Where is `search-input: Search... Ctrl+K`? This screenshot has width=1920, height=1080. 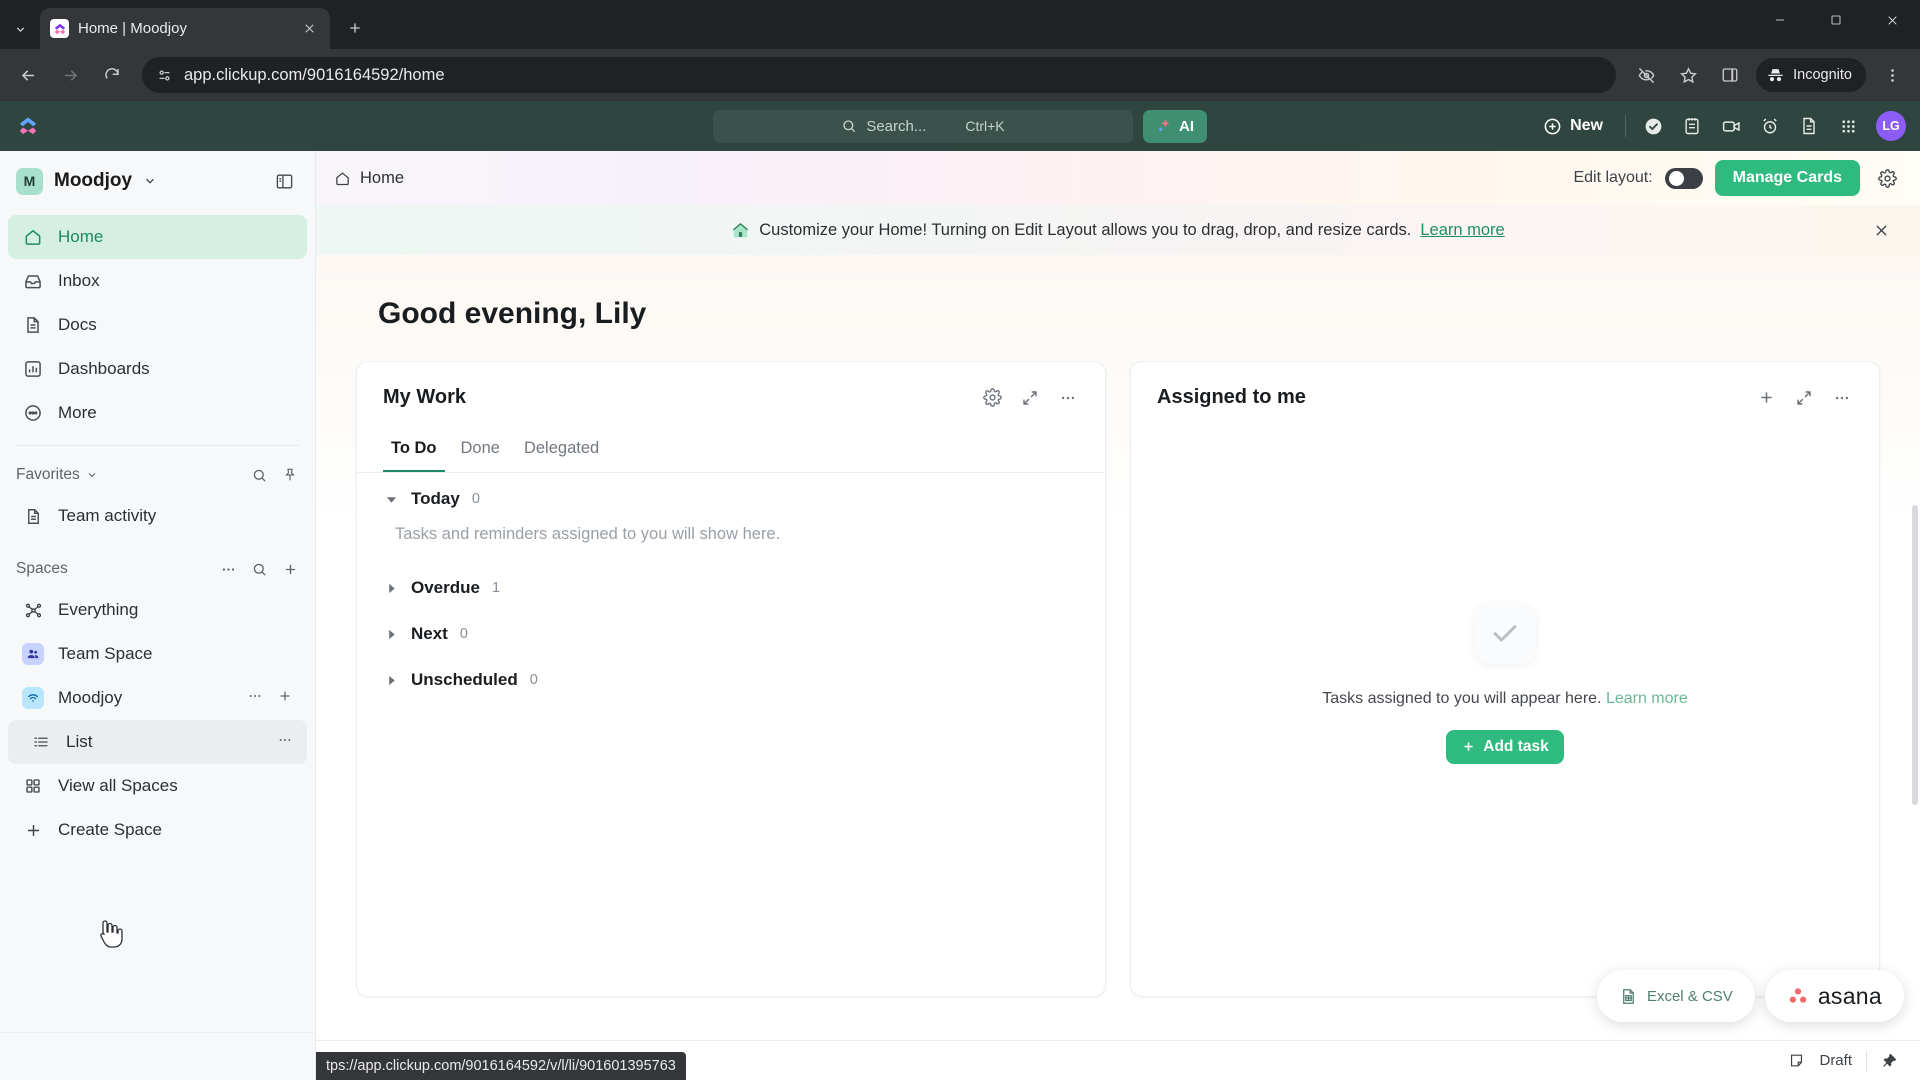
search-input: Search... Ctrl+K is located at coordinates (923, 126).